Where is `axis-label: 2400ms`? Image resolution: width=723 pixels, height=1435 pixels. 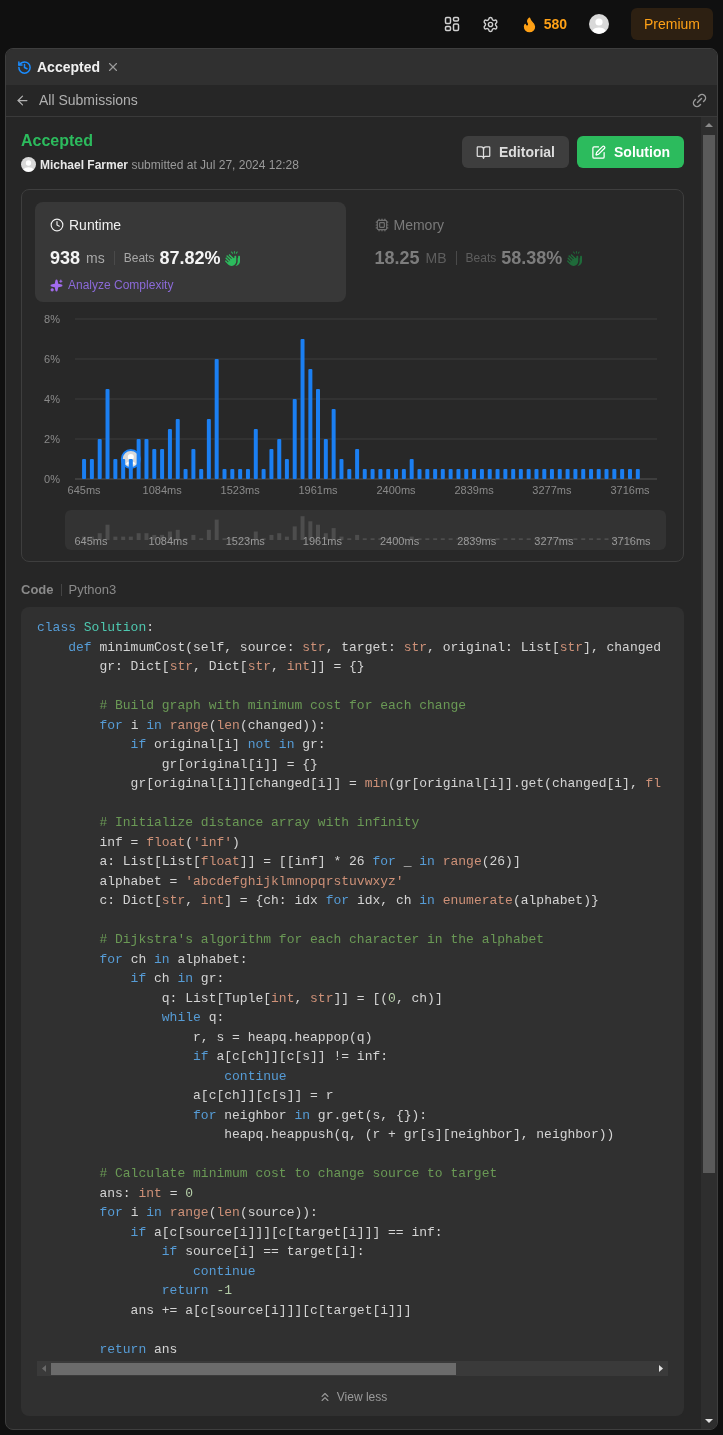
axis-label: 2400ms is located at coordinates (396, 490).